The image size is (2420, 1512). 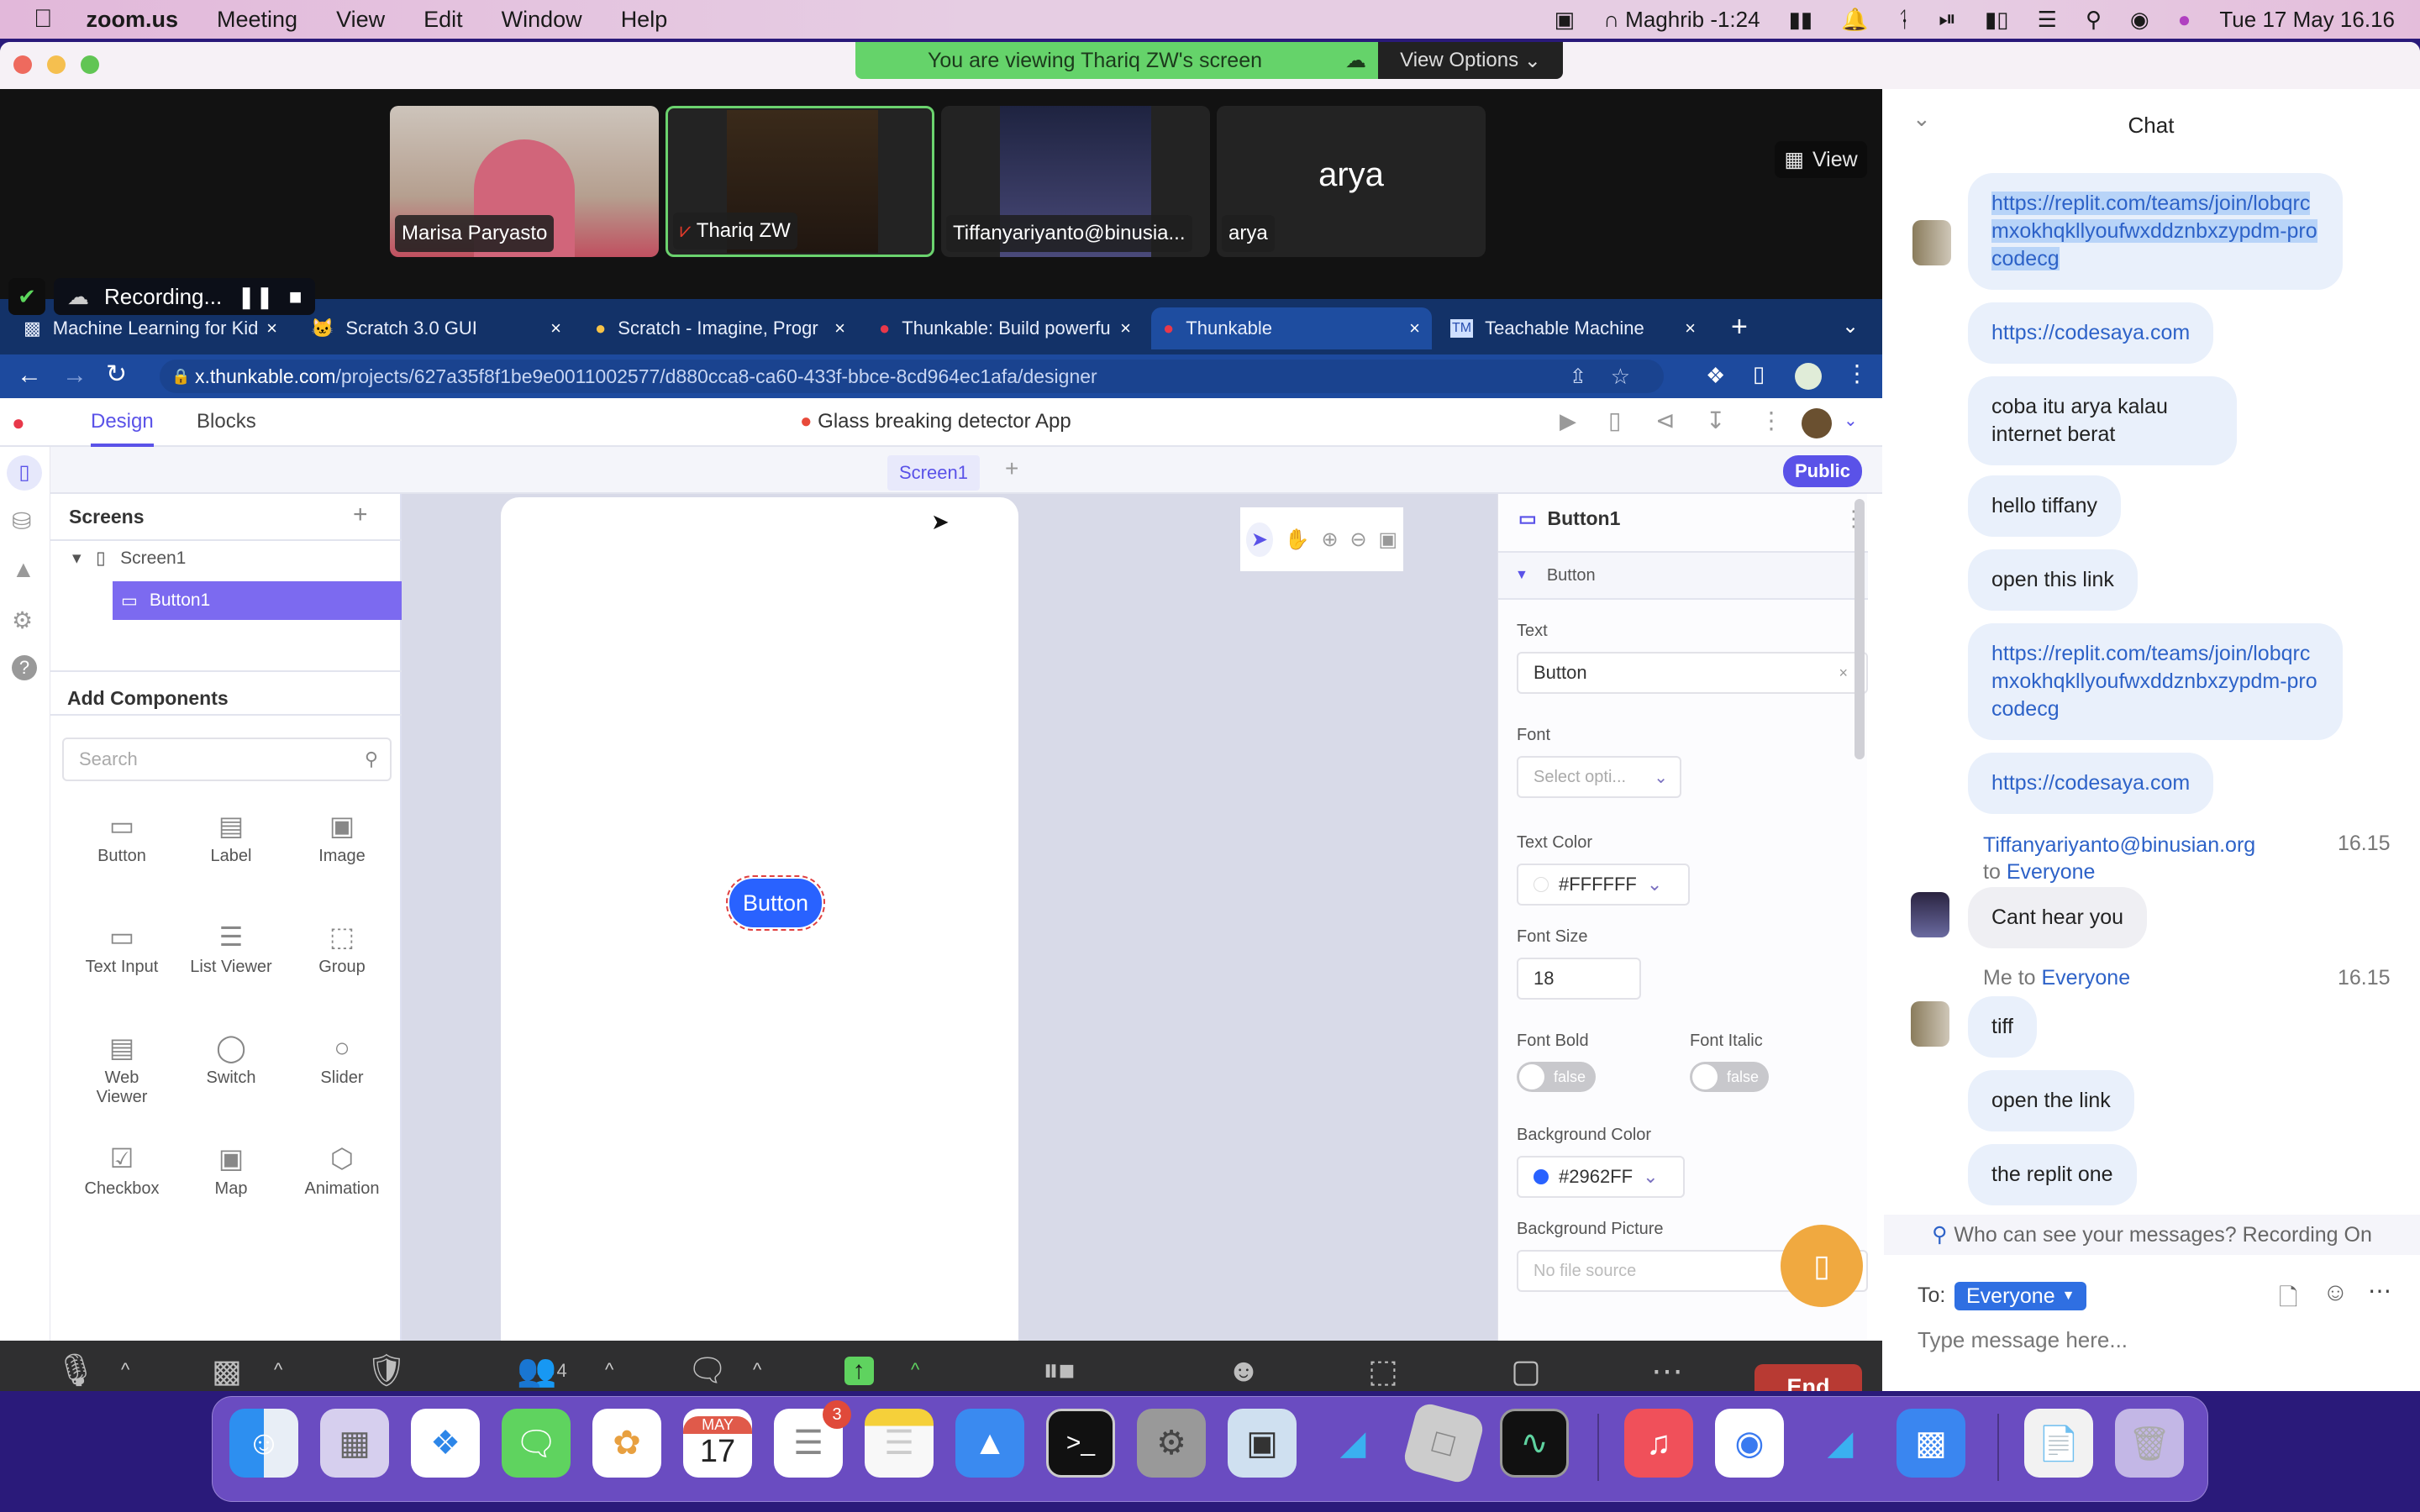 What do you see at coordinates (1243, 1370) in the screenshot?
I see `reactions-button: ☻Reactions` at bounding box center [1243, 1370].